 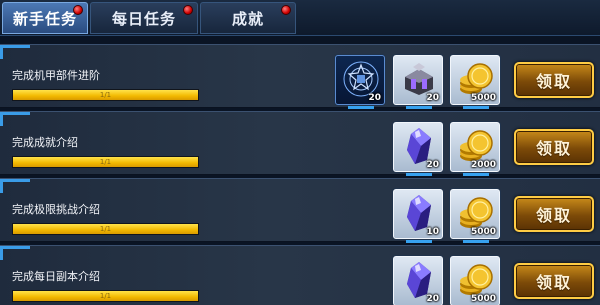 I want to click on reward-slot: 10, so click(x=418, y=216).